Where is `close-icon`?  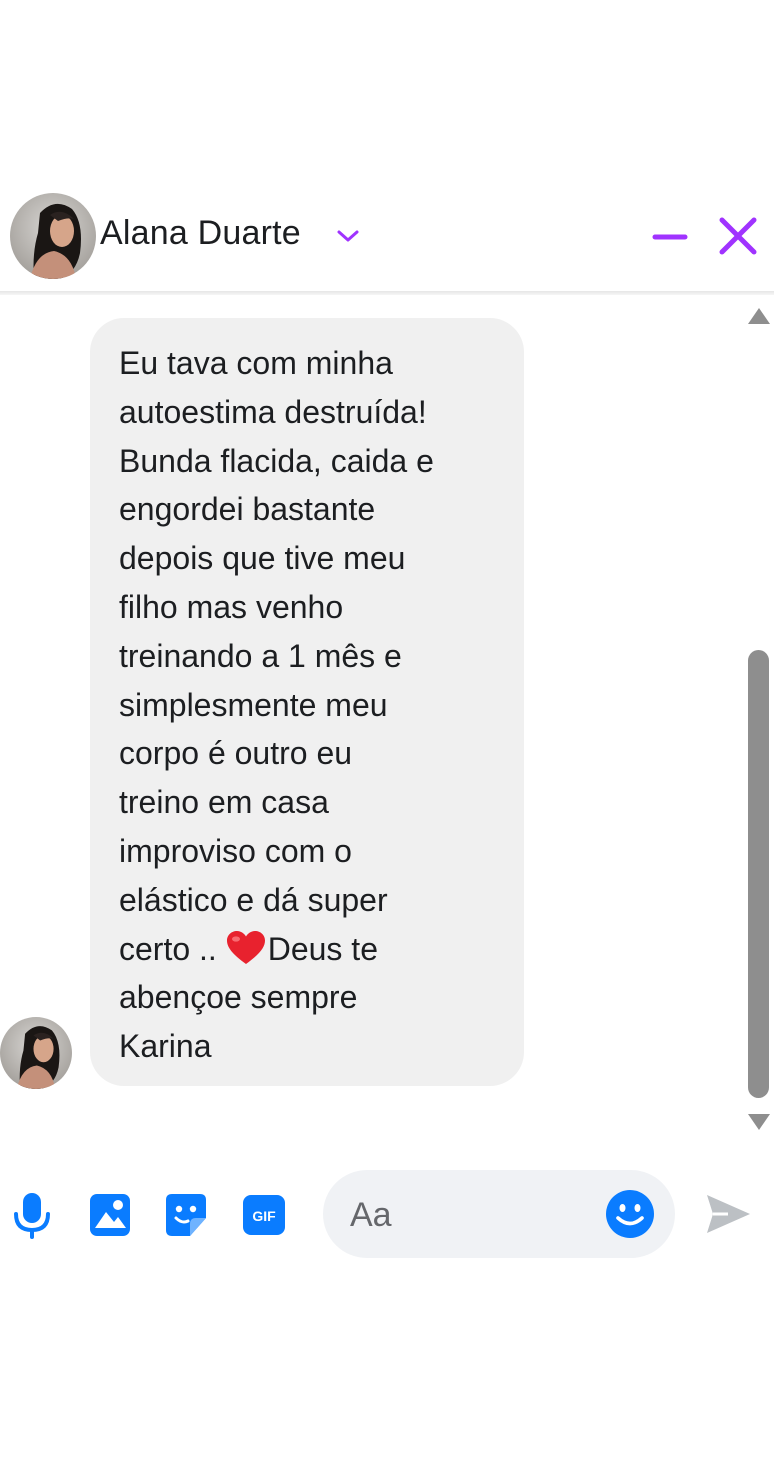
close-icon is located at coordinates (738, 236).